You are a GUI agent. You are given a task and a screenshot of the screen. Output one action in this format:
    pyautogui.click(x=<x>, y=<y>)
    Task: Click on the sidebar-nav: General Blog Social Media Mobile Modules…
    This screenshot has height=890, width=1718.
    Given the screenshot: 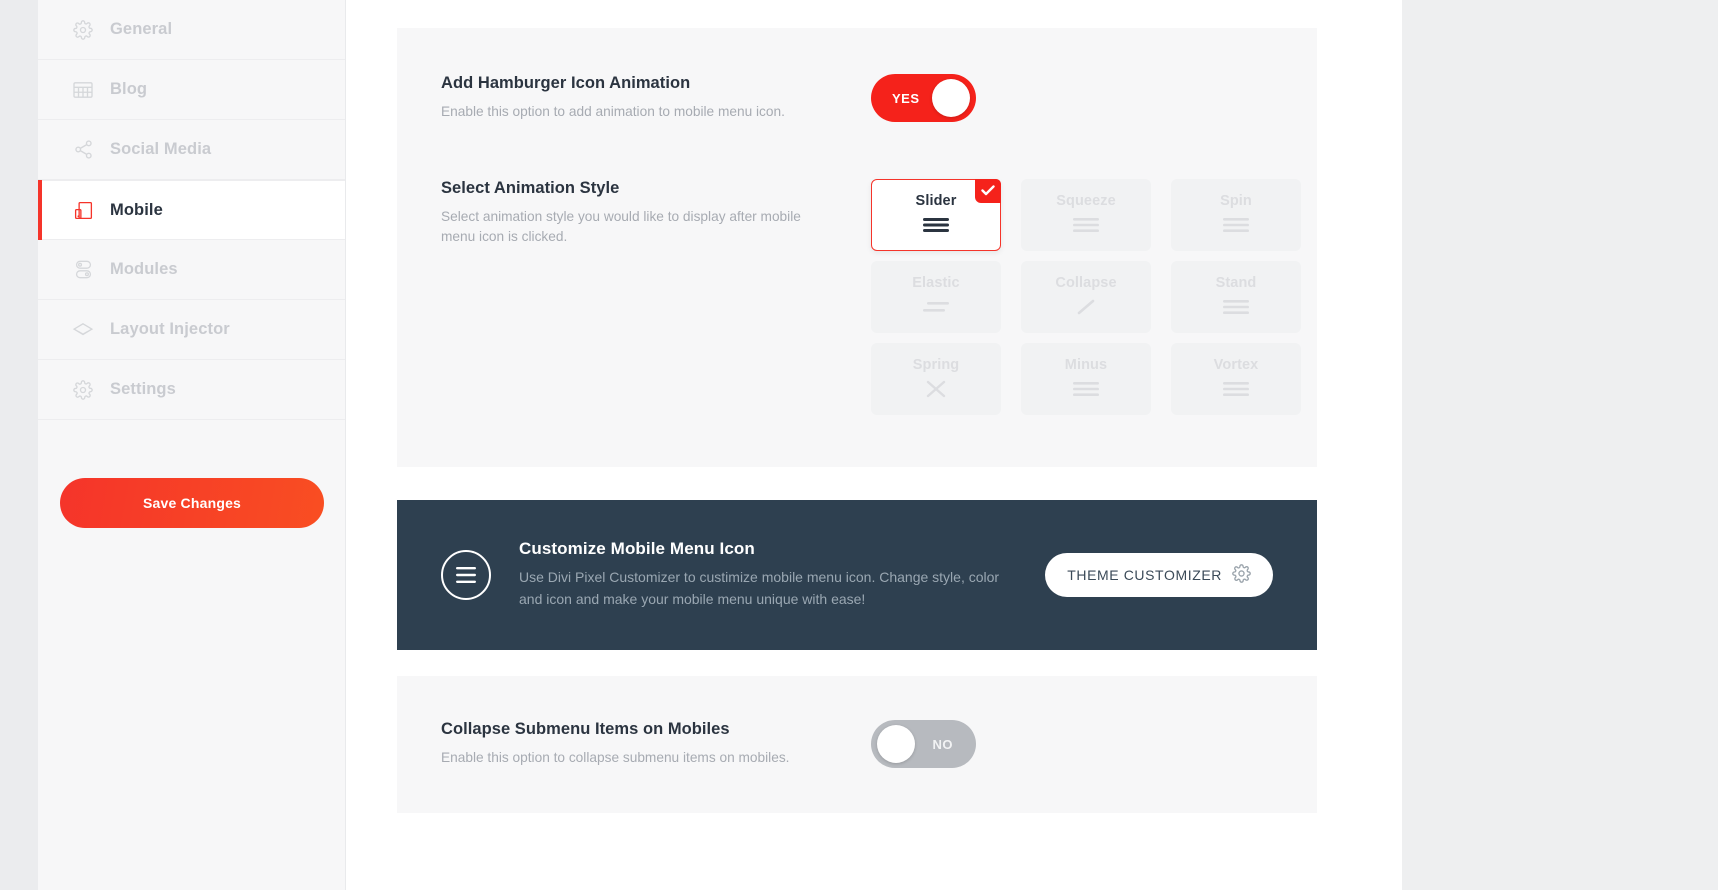 What is the action you would take?
    pyautogui.click(x=191, y=210)
    